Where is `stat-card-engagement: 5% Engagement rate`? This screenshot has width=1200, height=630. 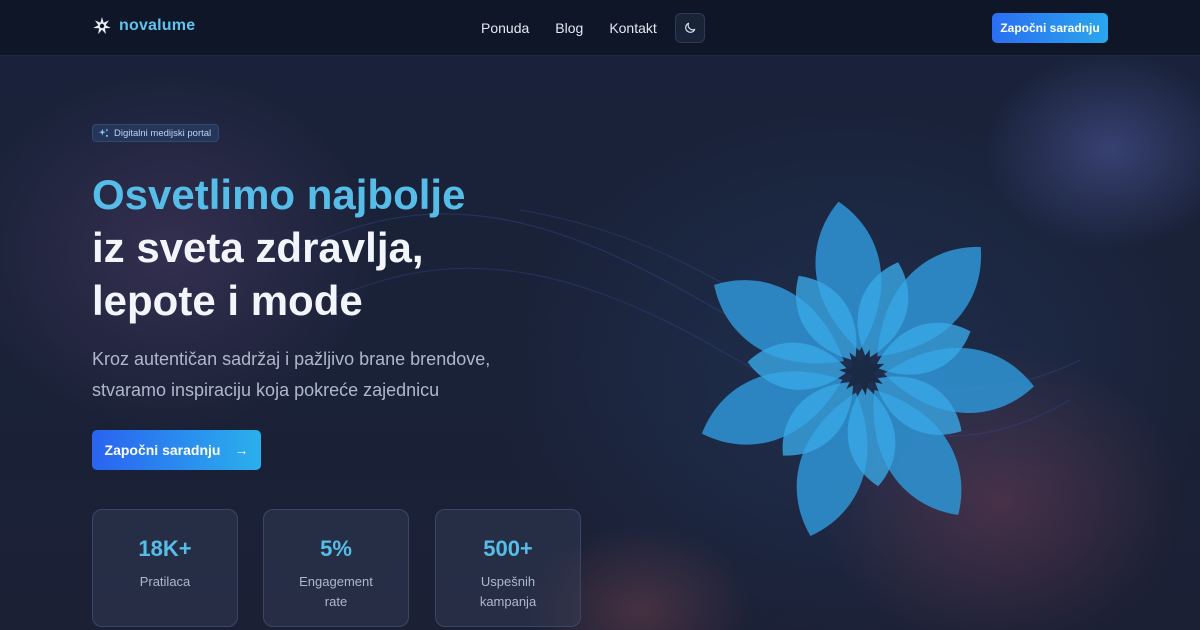 stat-card-engagement: 5% Engagement rate is located at coordinates (336, 568).